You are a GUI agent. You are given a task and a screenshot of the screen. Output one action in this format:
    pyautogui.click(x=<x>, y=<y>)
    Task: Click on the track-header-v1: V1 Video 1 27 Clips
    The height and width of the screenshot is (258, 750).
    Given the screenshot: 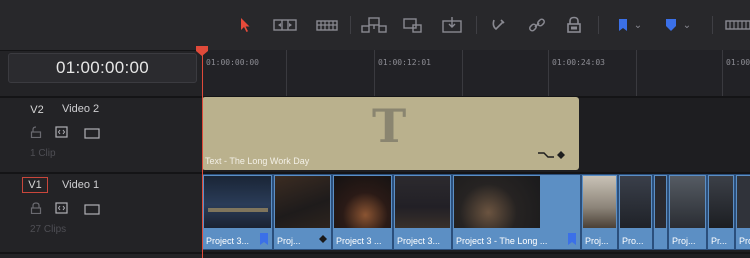 What is the action you would take?
    pyautogui.click(x=101, y=216)
    